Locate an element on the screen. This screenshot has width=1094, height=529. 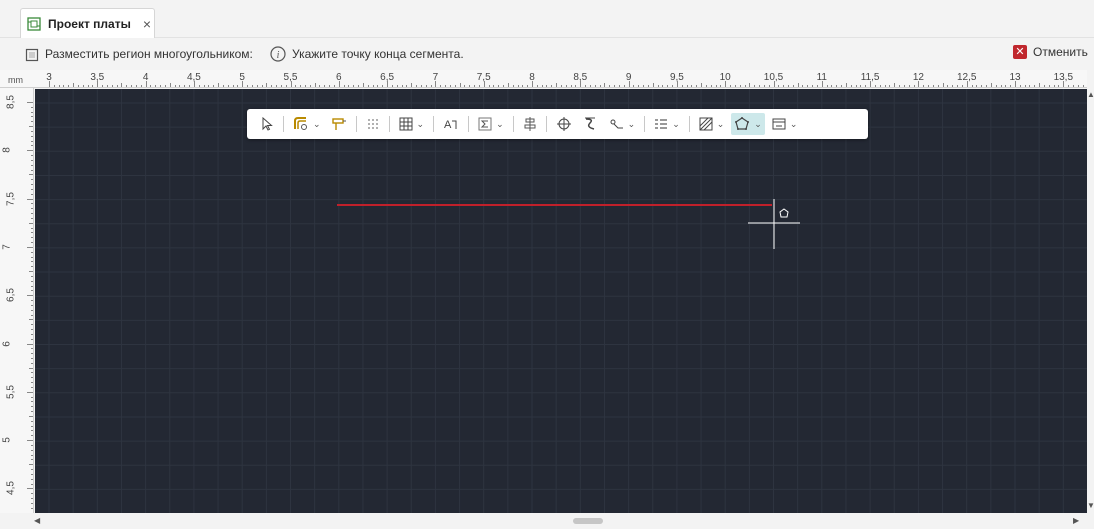
ruler-v-label: 8,5 is located at coordinates (11, 102).